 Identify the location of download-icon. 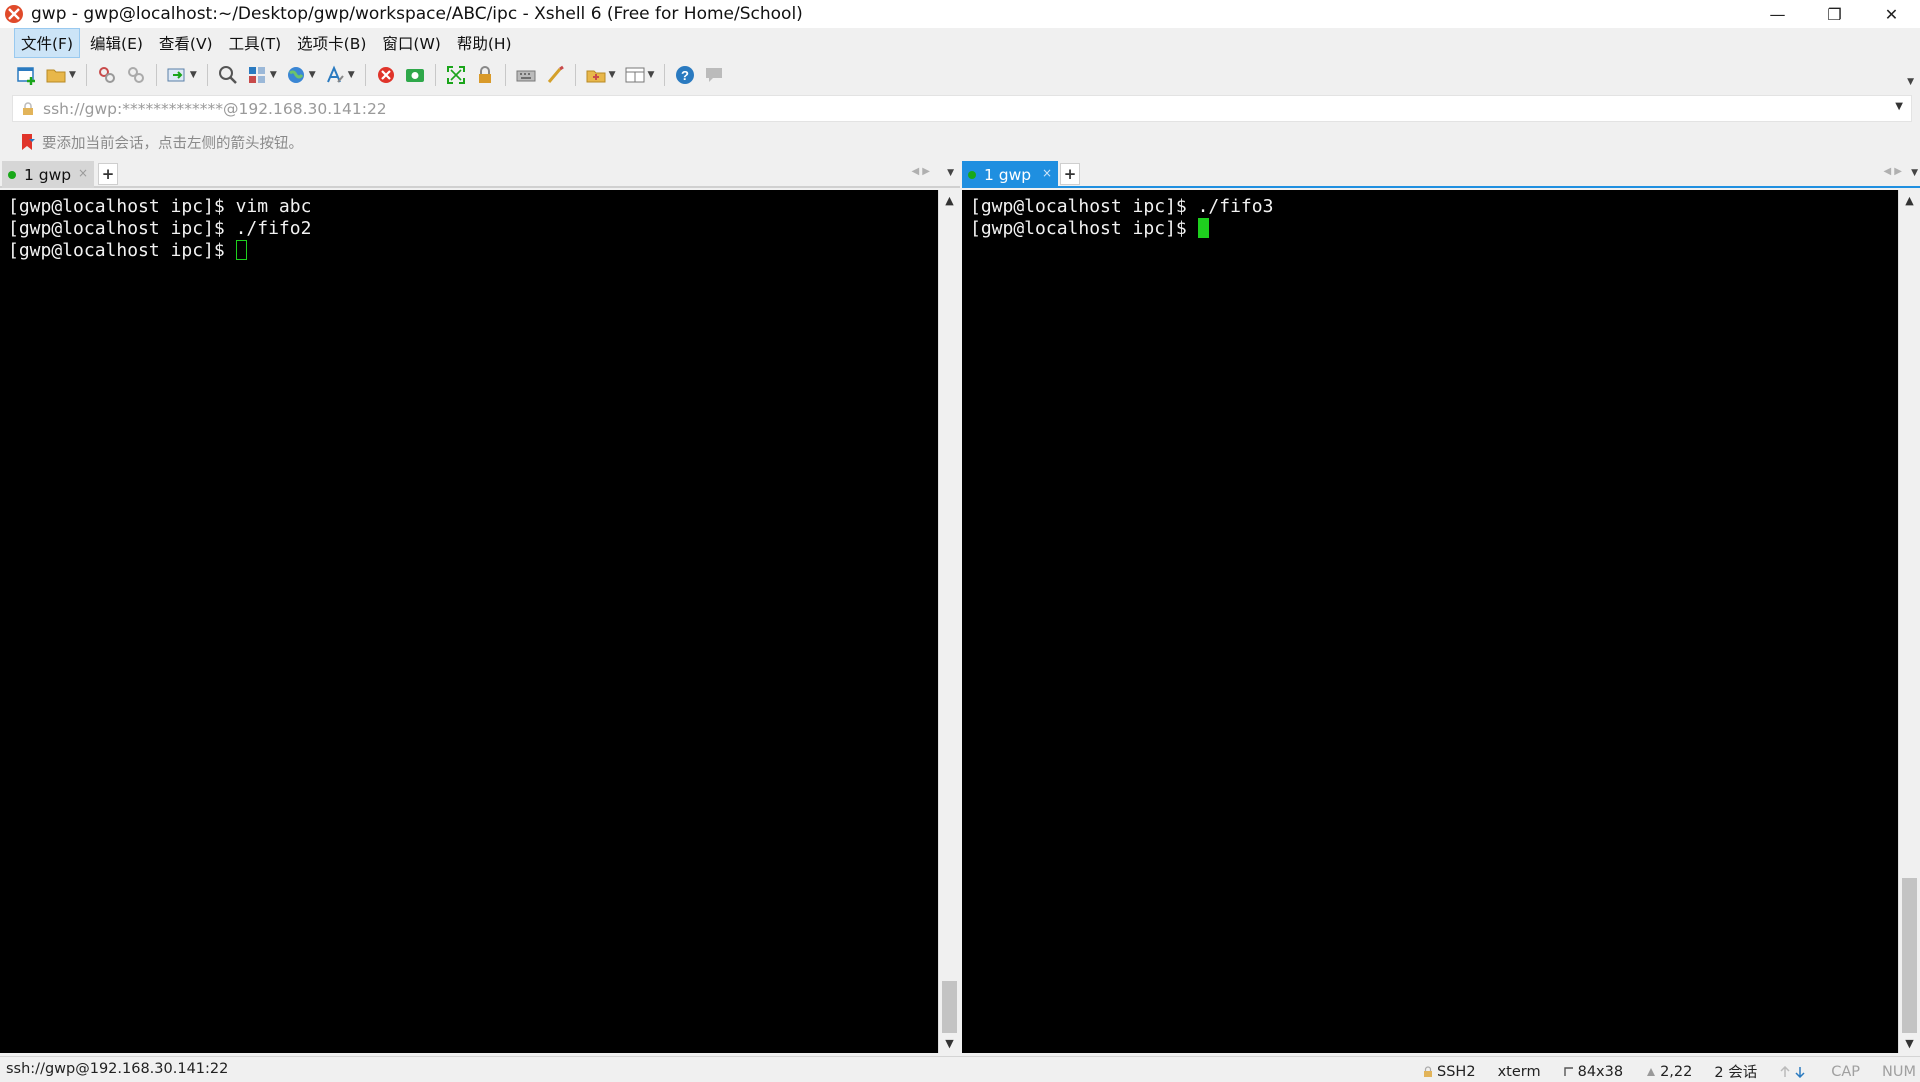
(1800, 1072).